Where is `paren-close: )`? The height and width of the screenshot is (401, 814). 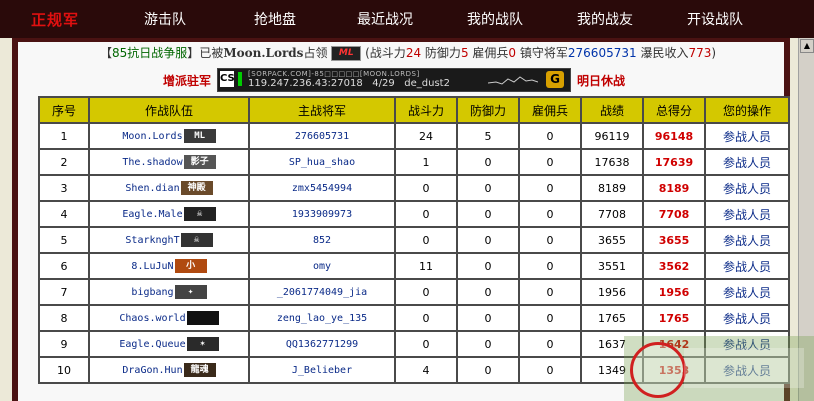 paren-close: ) is located at coordinates (714, 53).